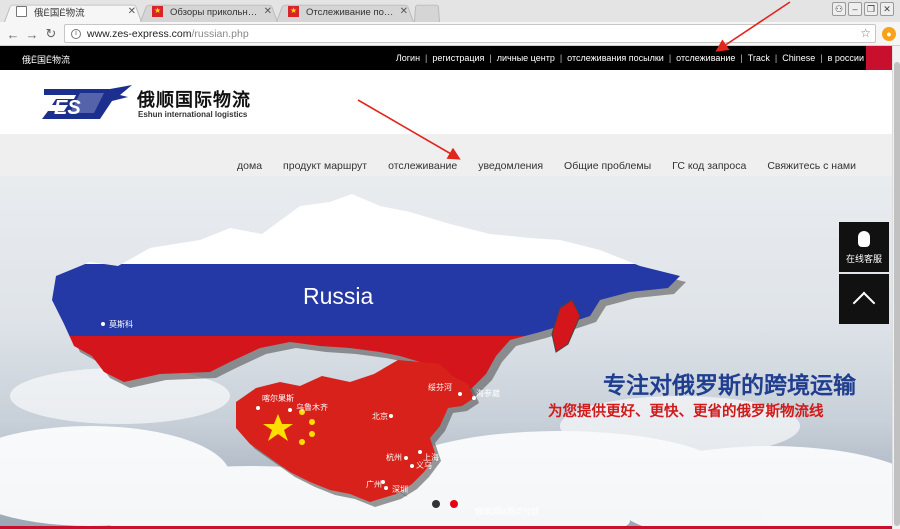 This screenshot has height=529, width=900. What do you see at coordinates (121, 324) in the screenshot?
I see `svg-text: 莫斯科` at bounding box center [121, 324].